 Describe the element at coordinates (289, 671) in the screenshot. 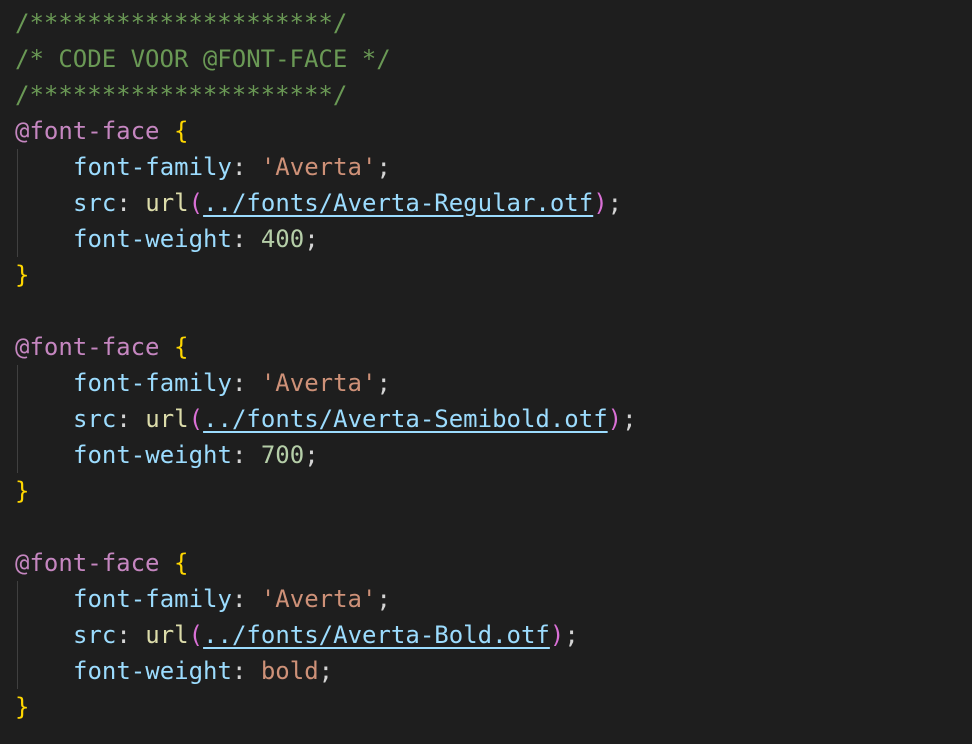

I see `property-value: bold` at that location.